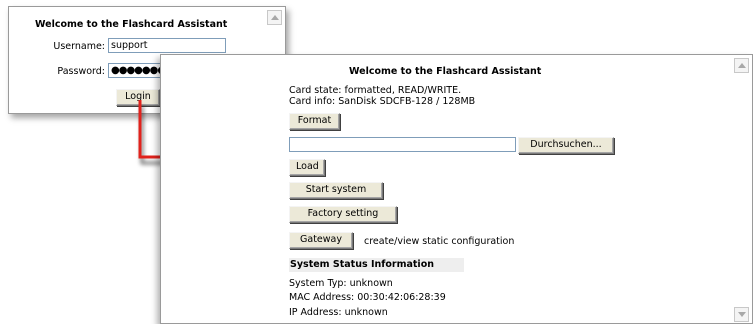 The height and width of the screenshot is (324, 753). What do you see at coordinates (375, 90) in the screenshot?
I see `card-state-text: Card state: formatted, READ/WRITE.` at bounding box center [375, 90].